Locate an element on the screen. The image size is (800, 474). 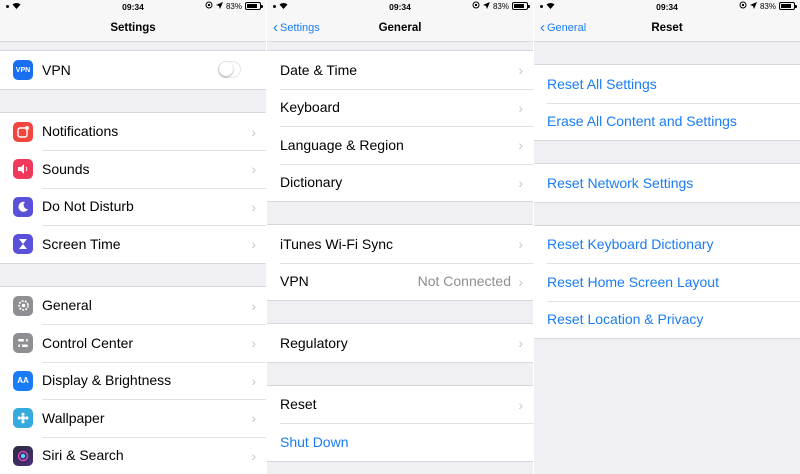
row-label: Screen Time is located at coordinates (81, 243).